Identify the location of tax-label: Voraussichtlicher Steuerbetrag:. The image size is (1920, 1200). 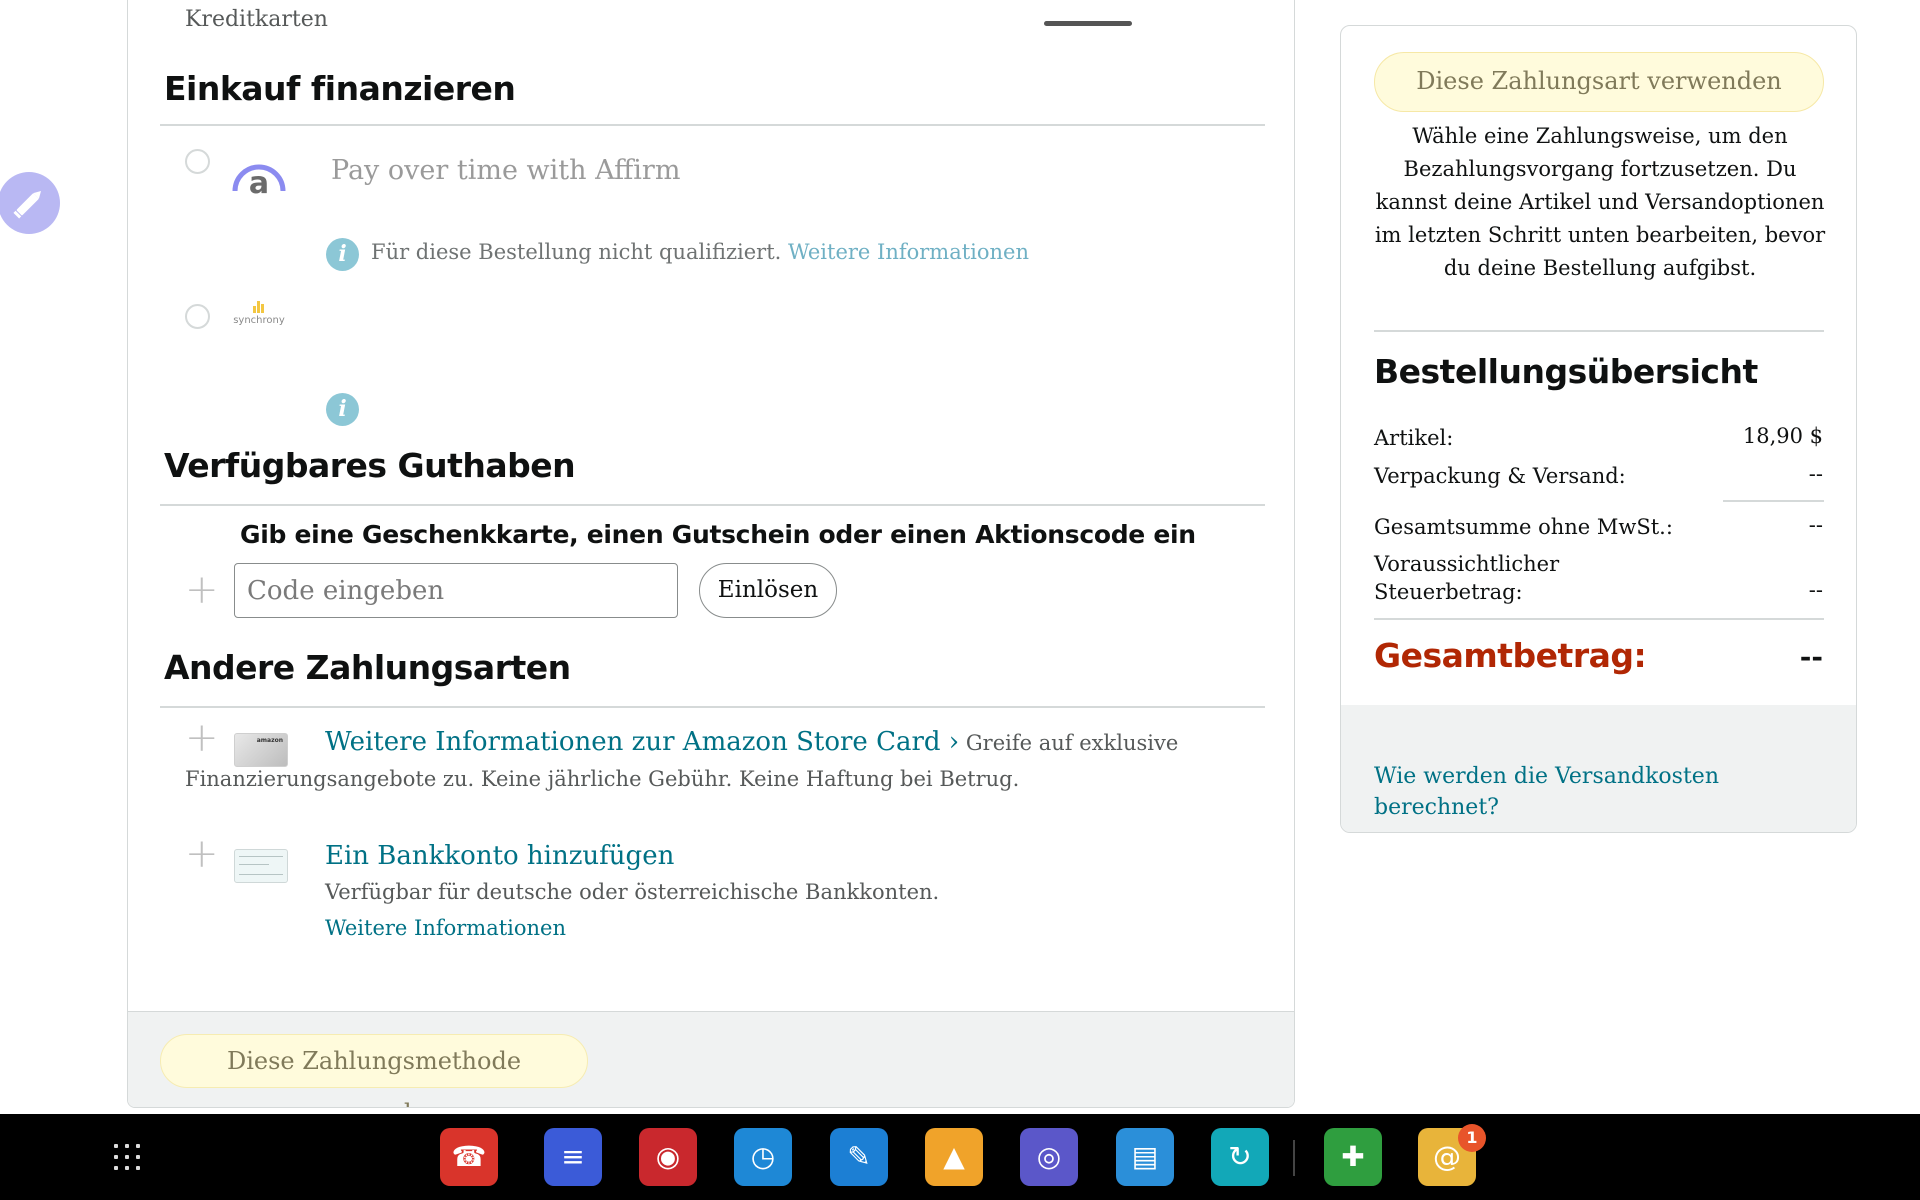
(1467, 578).